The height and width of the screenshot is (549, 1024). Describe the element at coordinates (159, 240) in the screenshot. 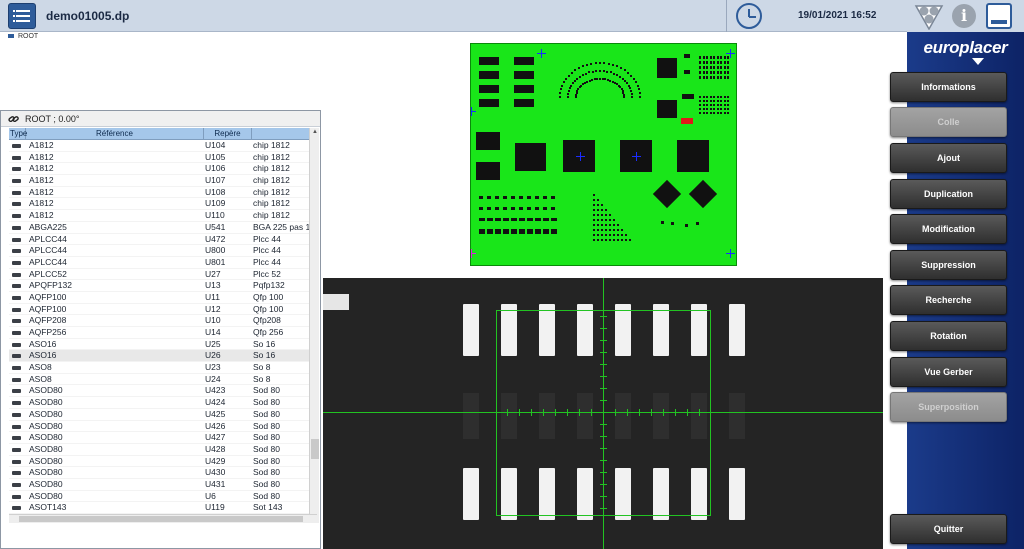

I see `table-row: APLCC44 U472 Plcc 44` at that location.